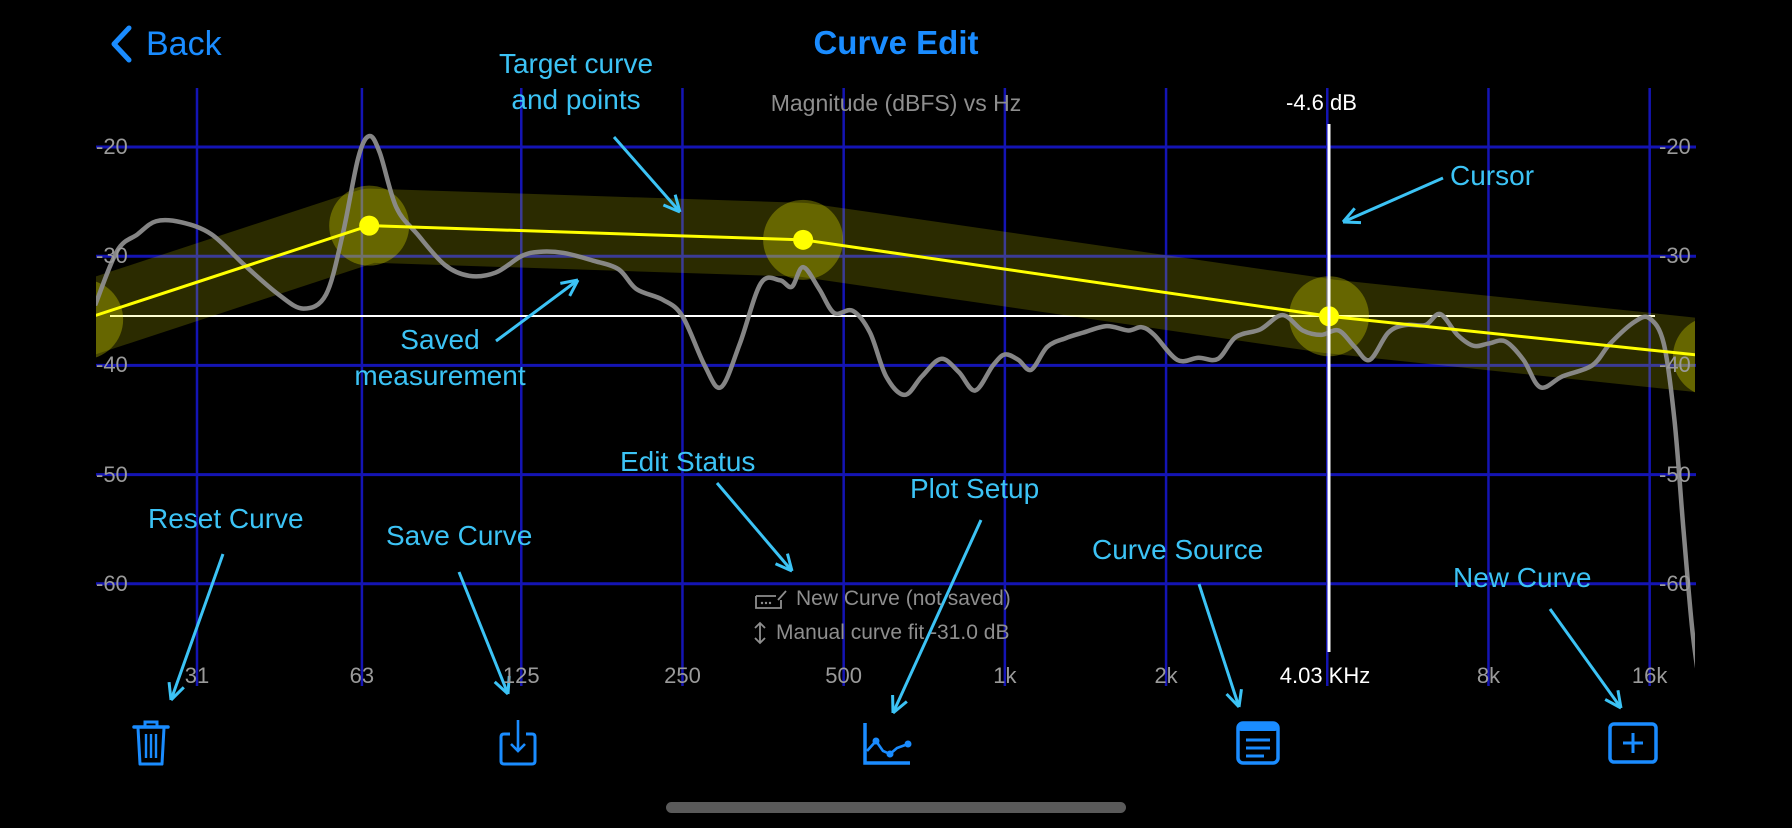  Describe the element at coordinates (1166, 675) in the screenshot. I see `x-tick-label: 2k` at that location.